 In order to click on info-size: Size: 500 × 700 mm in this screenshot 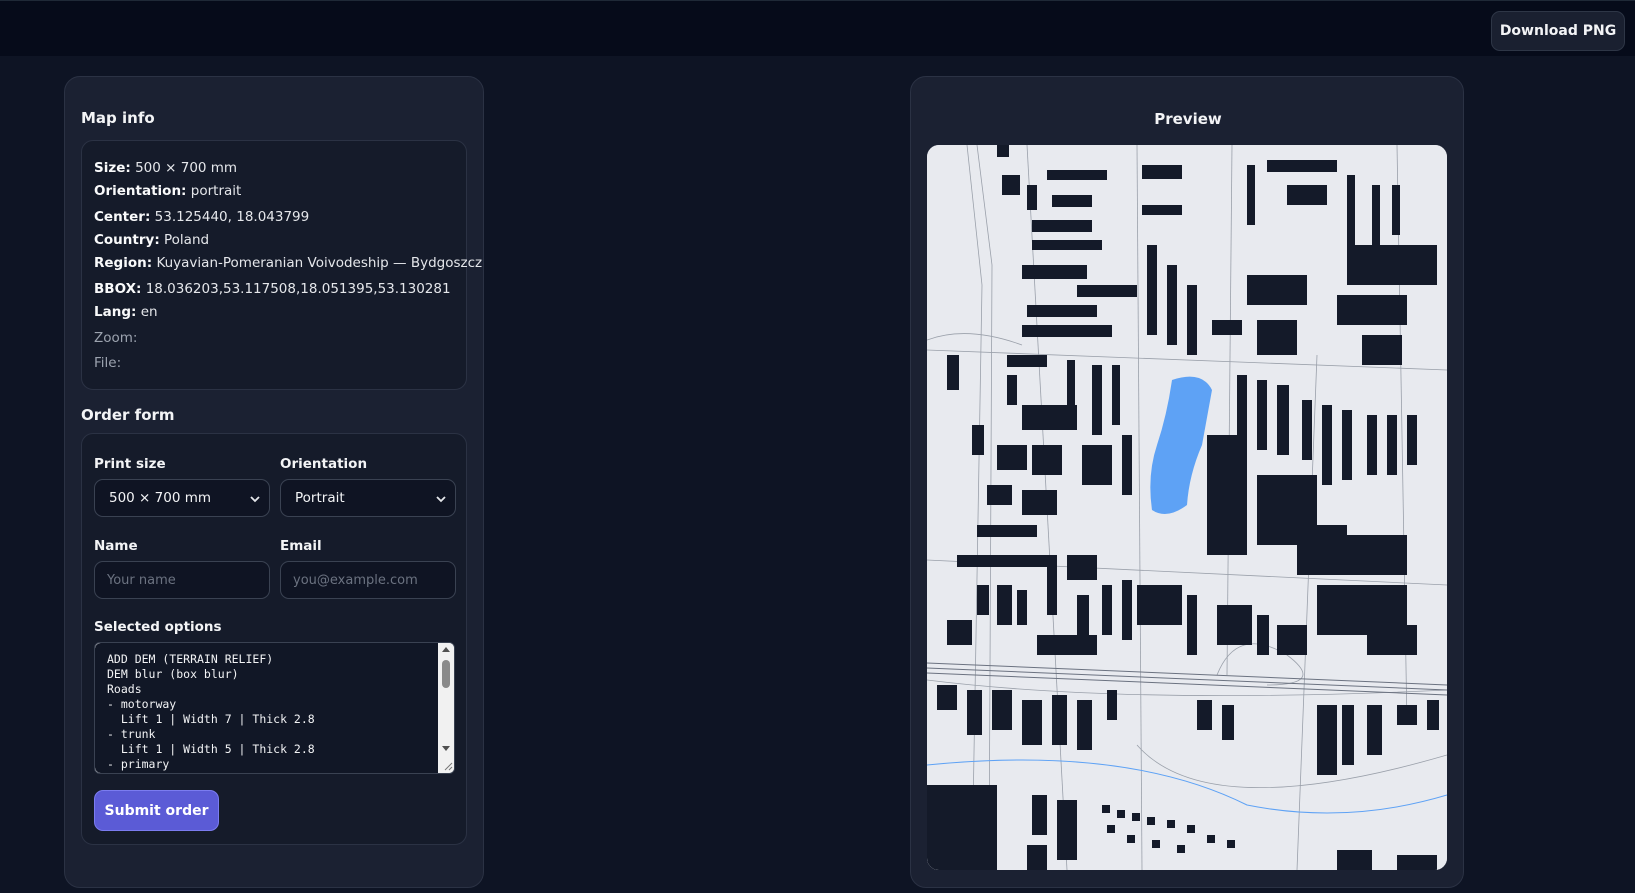, I will do `click(274, 168)`.